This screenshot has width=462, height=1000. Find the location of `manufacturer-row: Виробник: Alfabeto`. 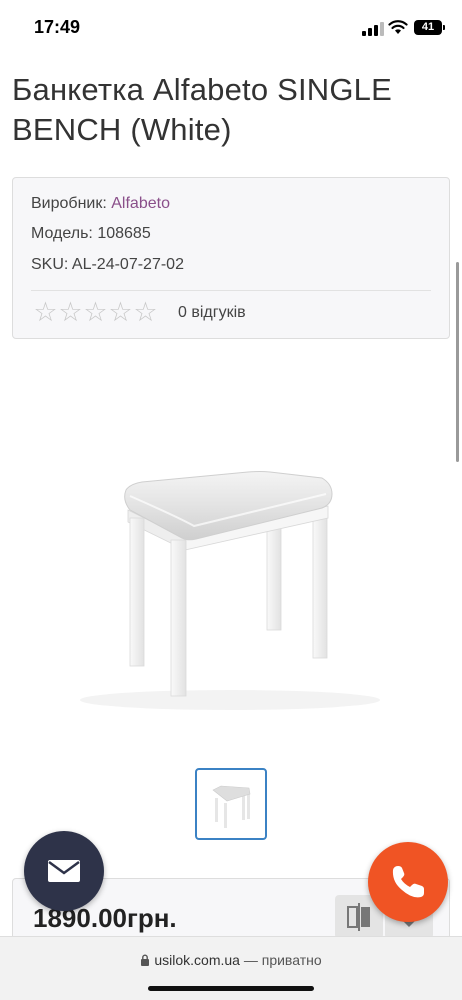

manufacturer-row: Виробник: Alfabeto is located at coordinates (100, 204).